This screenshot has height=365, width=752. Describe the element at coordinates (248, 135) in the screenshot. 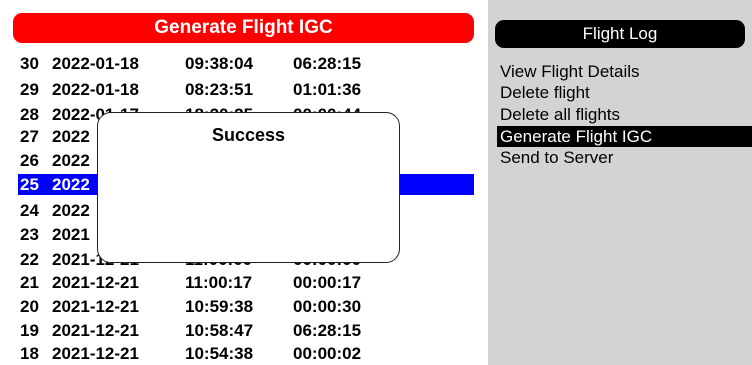

I see `dialog-title: Success` at that location.